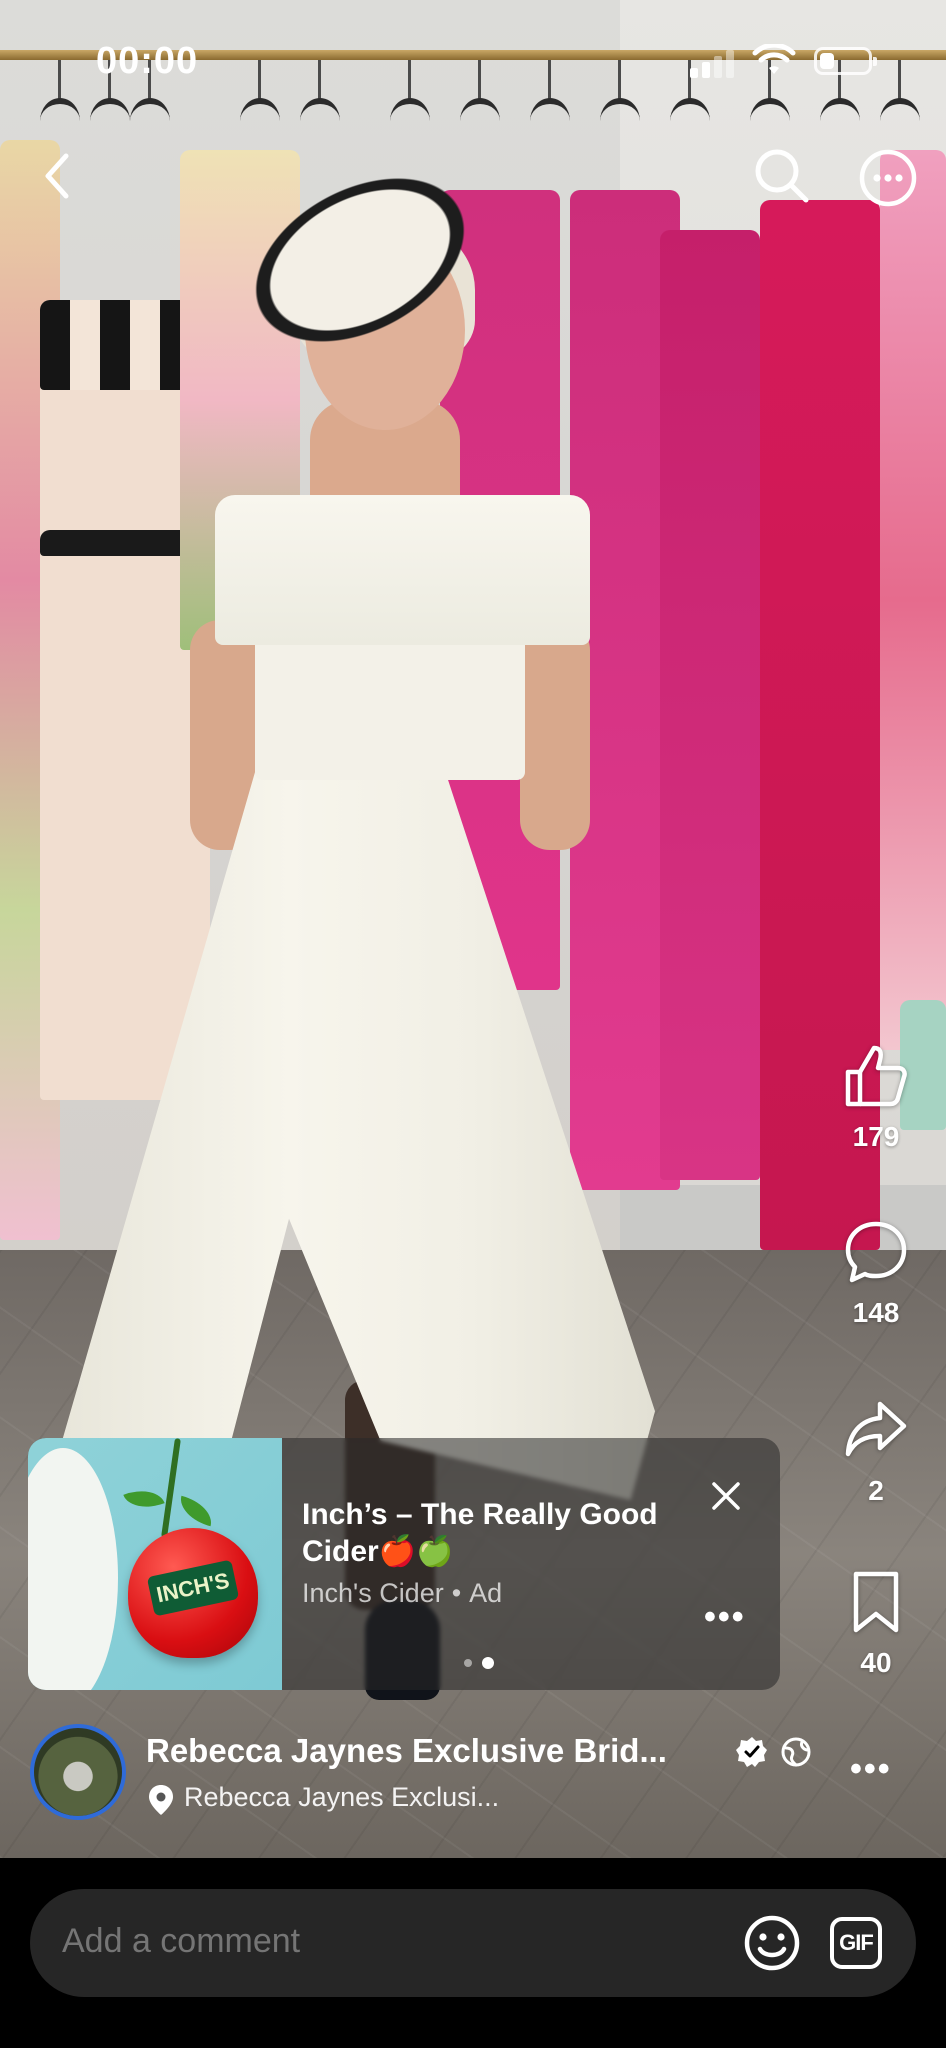 This screenshot has height=2048, width=946. What do you see at coordinates (713, 63) in the screenshot?
I see `signal-icon` at bounding box center [713, 63].